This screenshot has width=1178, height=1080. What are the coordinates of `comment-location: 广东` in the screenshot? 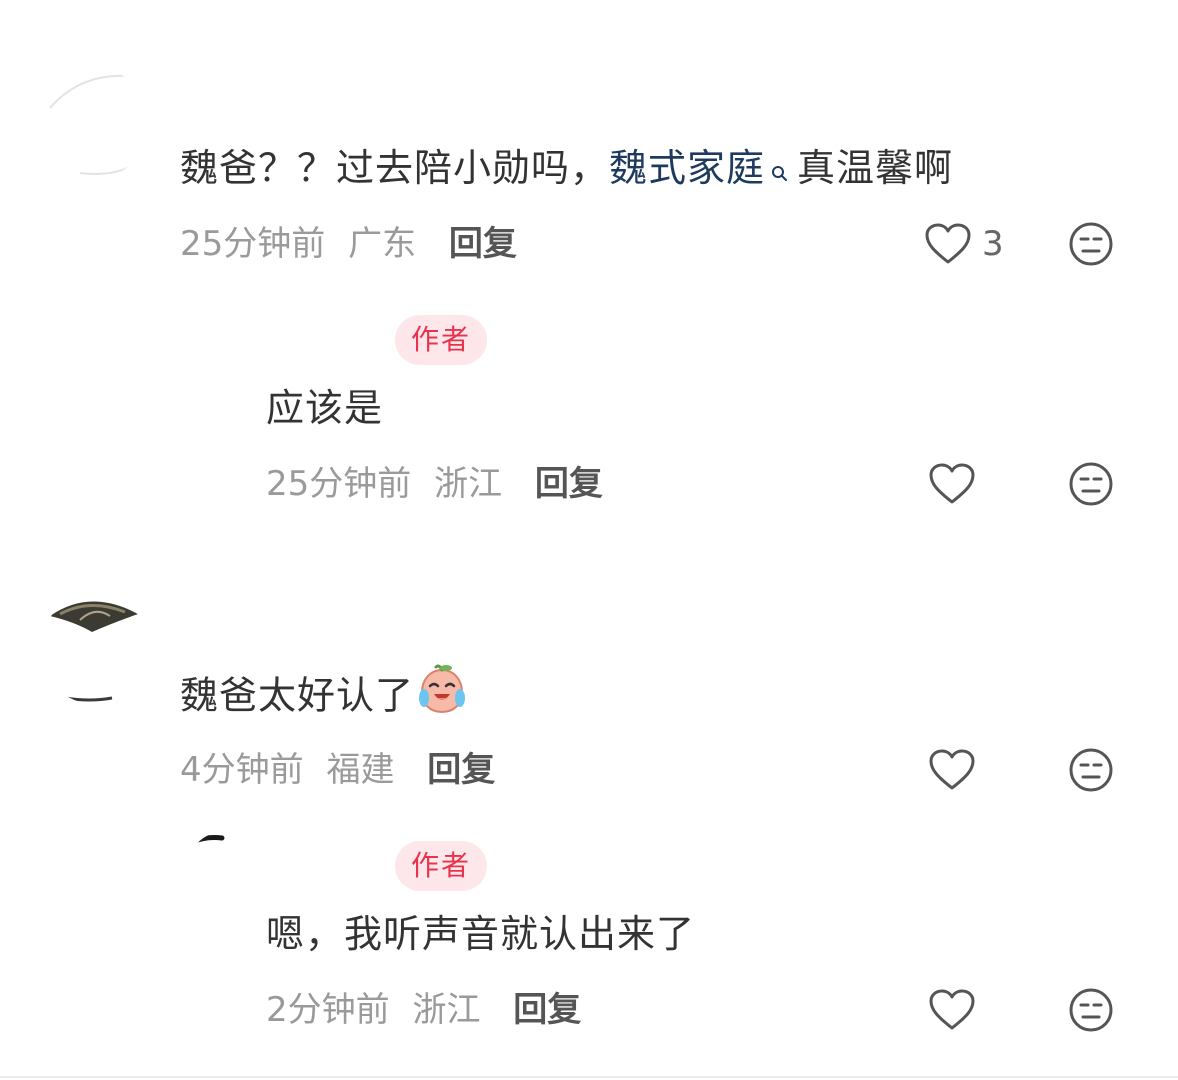 It's located at (382, 244).